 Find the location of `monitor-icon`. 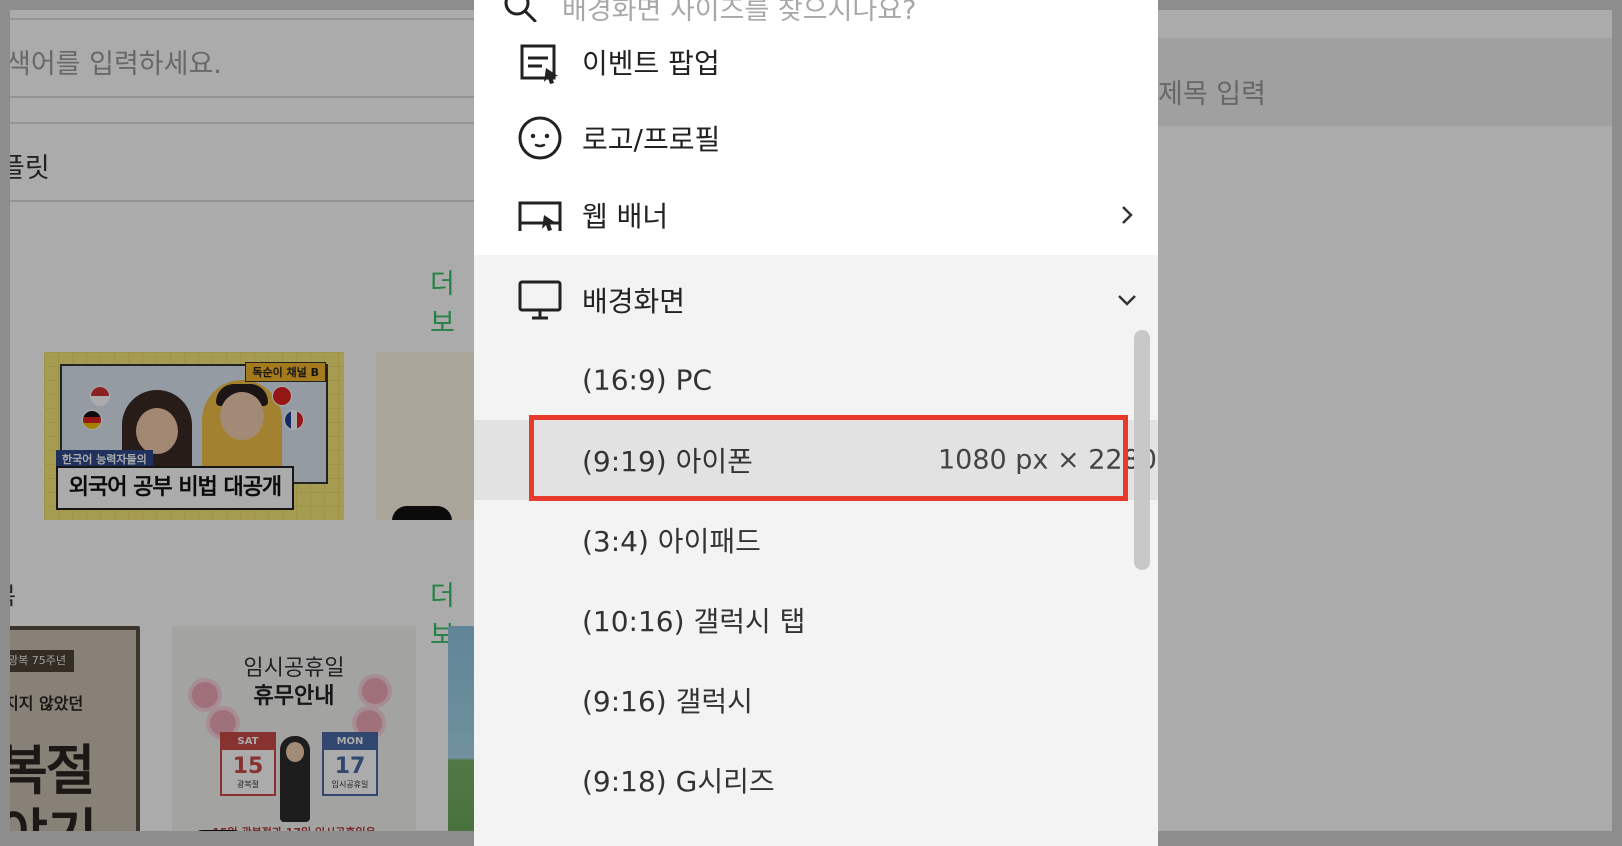

monitor-icon is located at coordinates (540, 300).